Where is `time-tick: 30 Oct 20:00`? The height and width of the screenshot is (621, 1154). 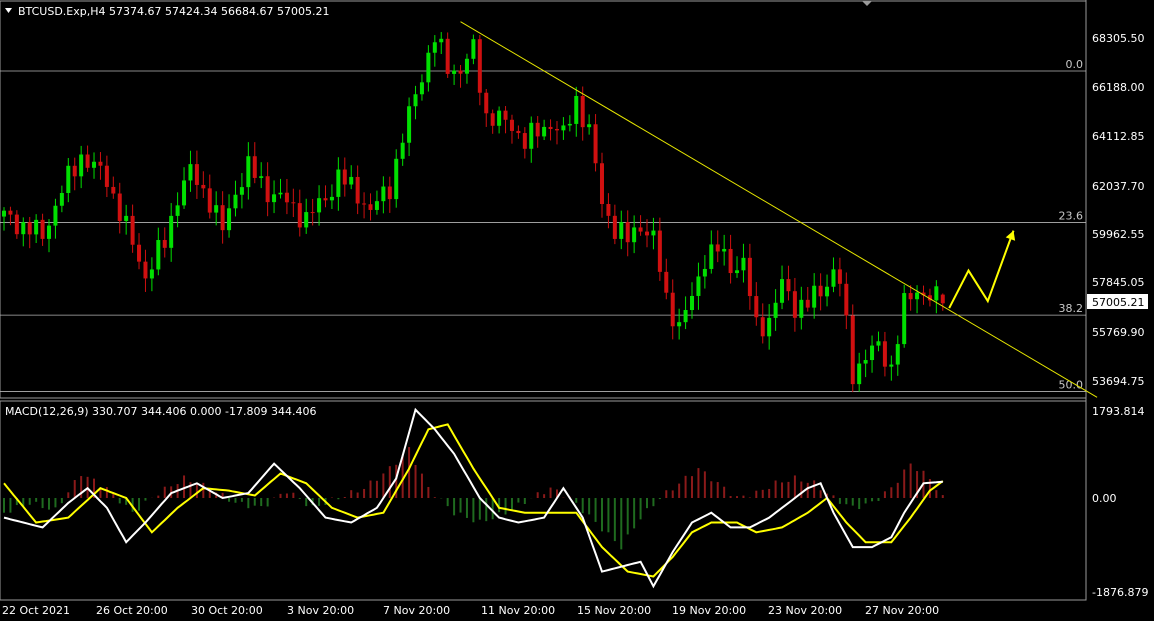 time-tick: 30 Oct 20:00 is located at coordinates (227, 610).